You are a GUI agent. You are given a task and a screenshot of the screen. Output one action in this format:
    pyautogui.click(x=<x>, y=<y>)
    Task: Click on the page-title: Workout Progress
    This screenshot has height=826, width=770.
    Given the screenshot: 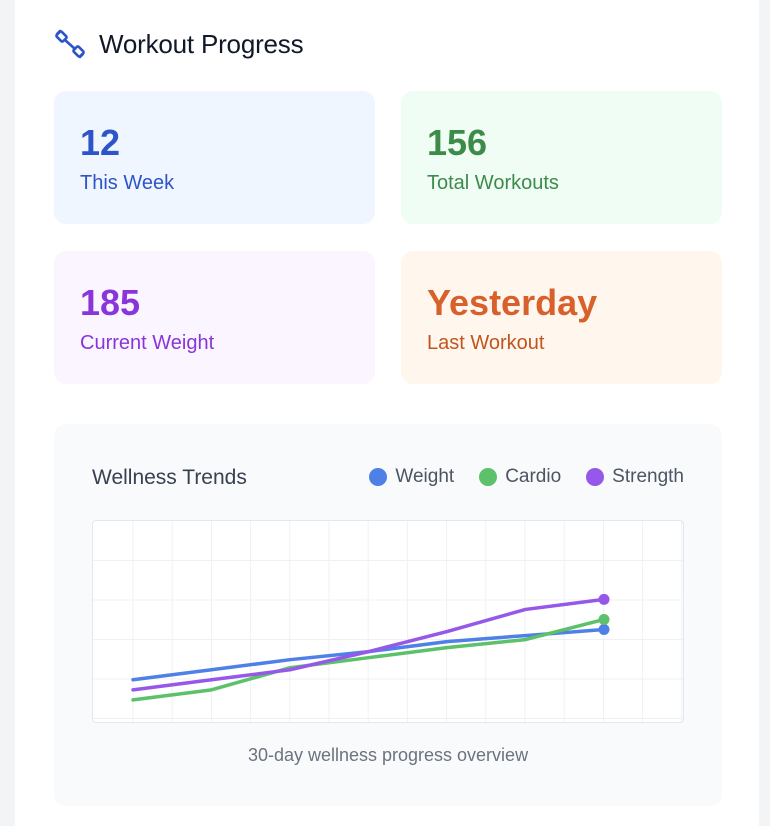 What is the action you would take?
    pyautogui.click(x=201, y=43)
    